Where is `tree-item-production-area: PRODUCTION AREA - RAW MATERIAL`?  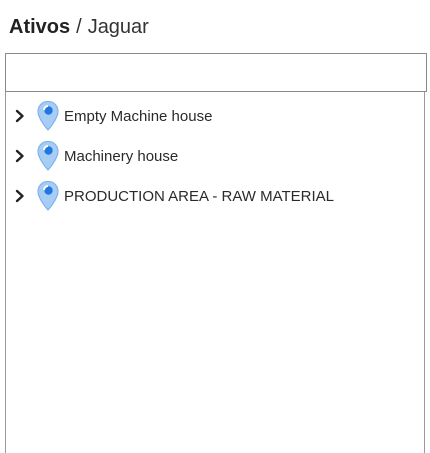
tree-item-production-area: PRODUCTION AREA - RAW MATERIAL is located at coordinates (215, 196).